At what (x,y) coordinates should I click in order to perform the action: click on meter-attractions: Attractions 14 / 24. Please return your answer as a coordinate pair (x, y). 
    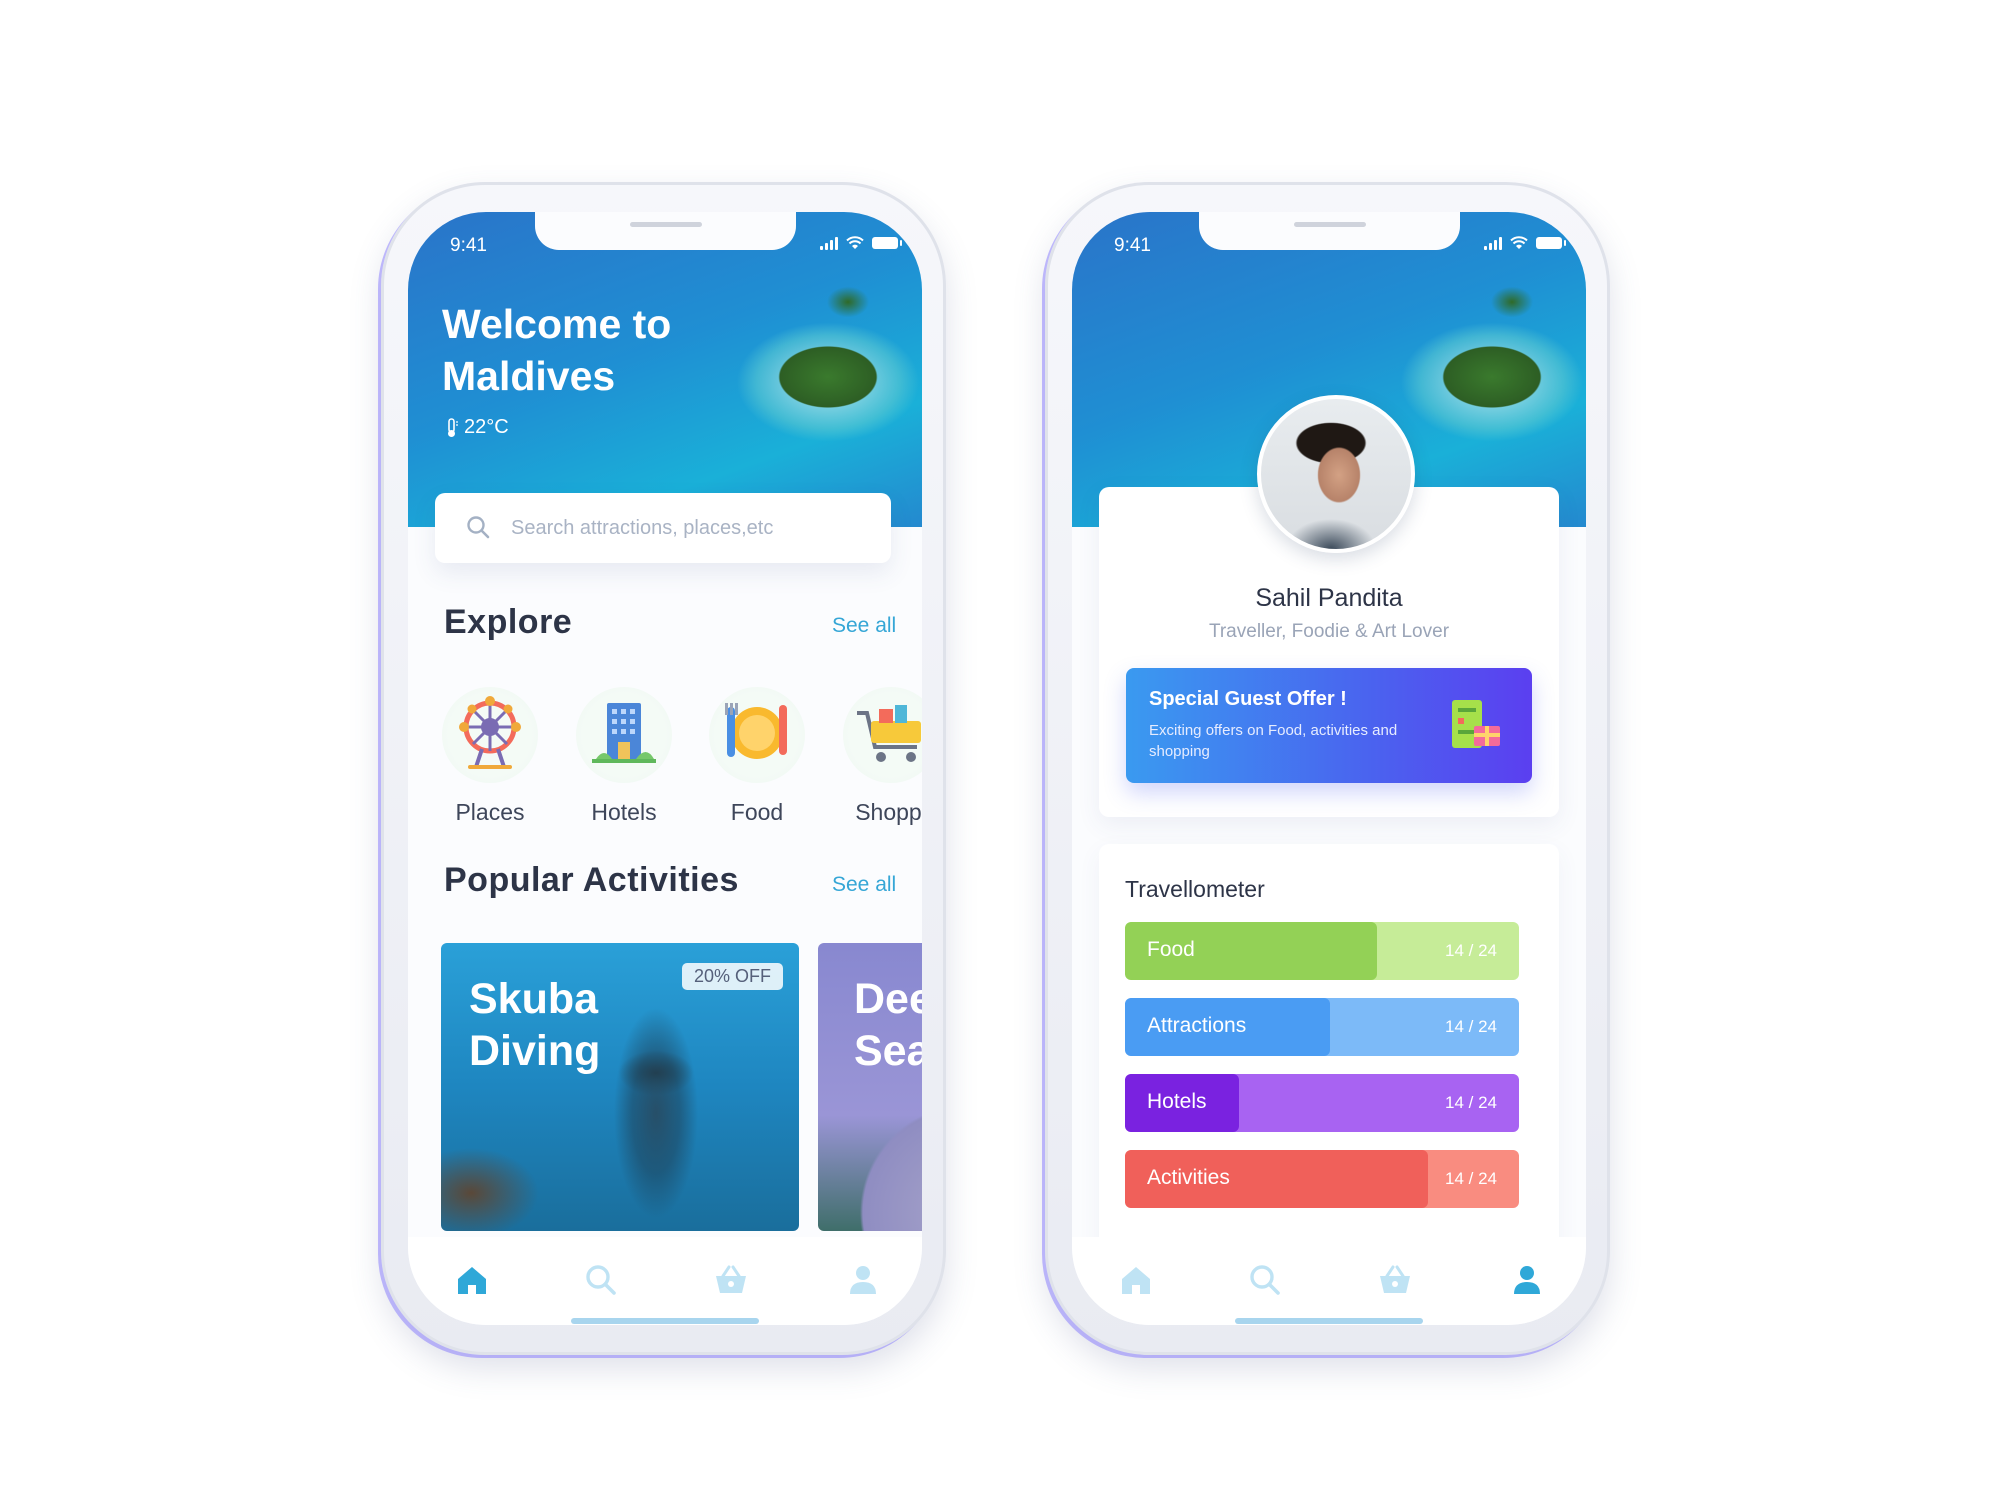
    Looking at the image, I should click on (1322, 1027).